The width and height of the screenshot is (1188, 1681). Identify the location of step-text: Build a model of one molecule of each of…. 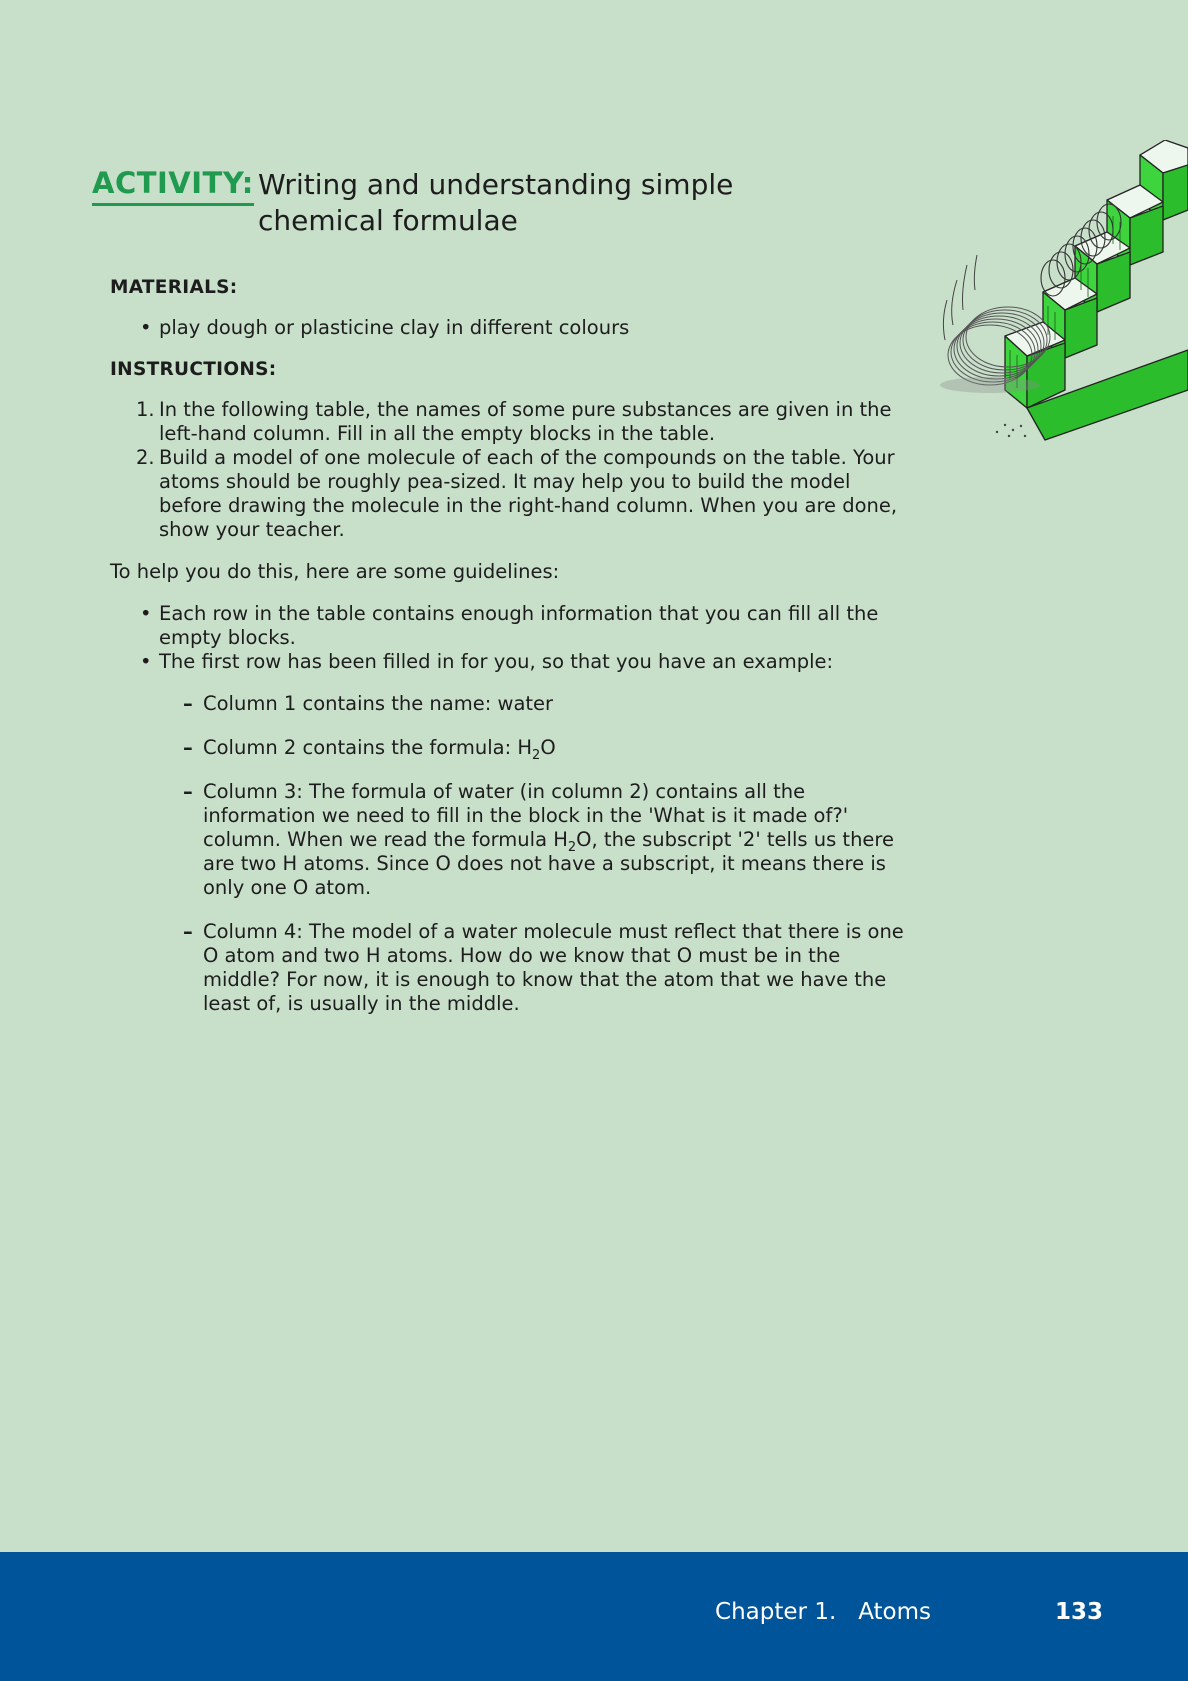
(528, 493).